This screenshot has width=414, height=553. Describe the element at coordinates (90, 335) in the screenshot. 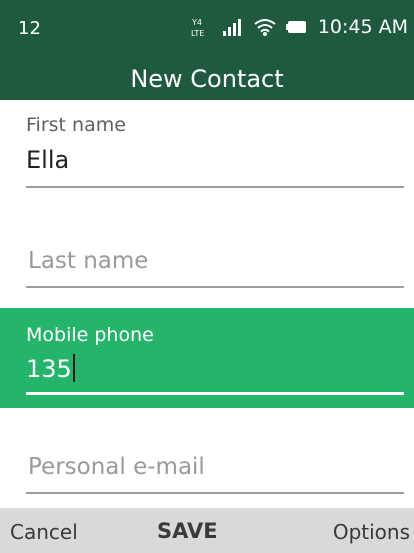

I see `mobile-phone-label: Mobile phone` at that location.